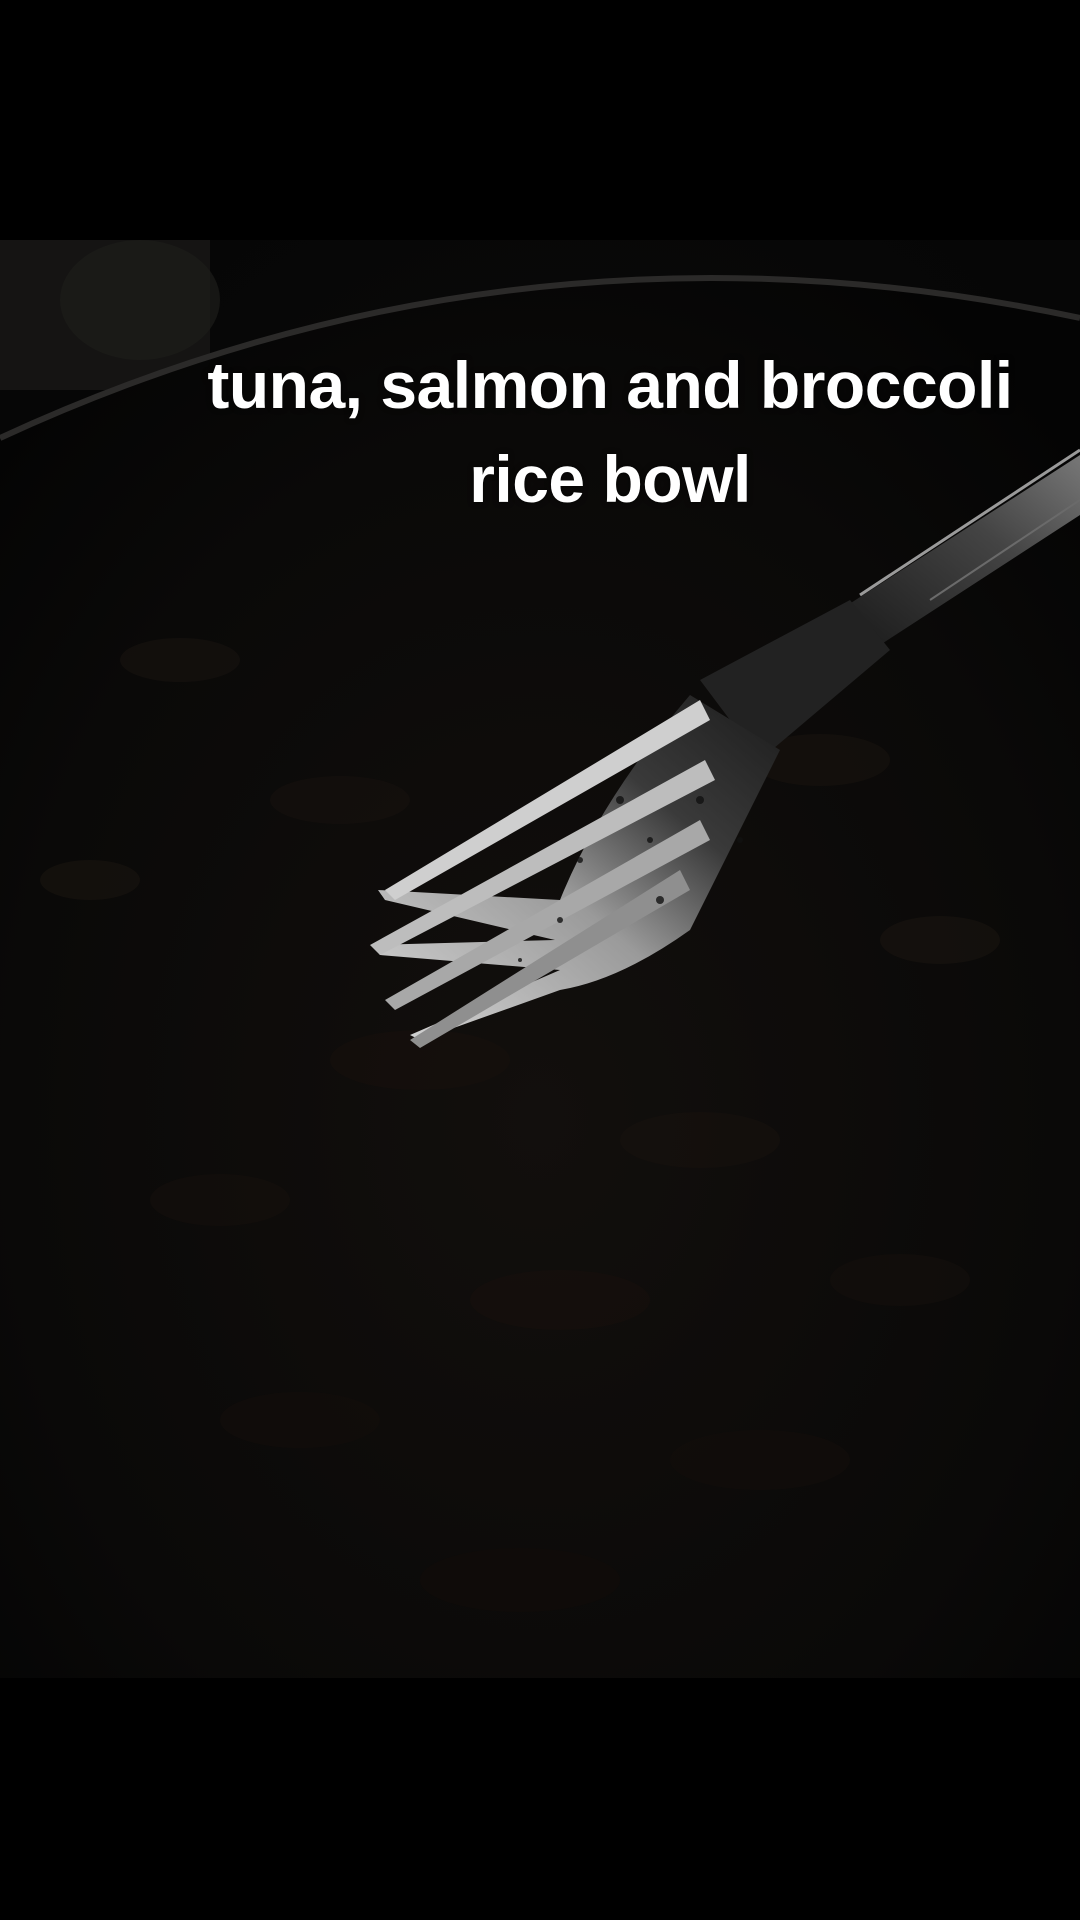  Describe the element at coordinates (540, 1799) in the screenshot. I see `letterbox-bottom` at that location.